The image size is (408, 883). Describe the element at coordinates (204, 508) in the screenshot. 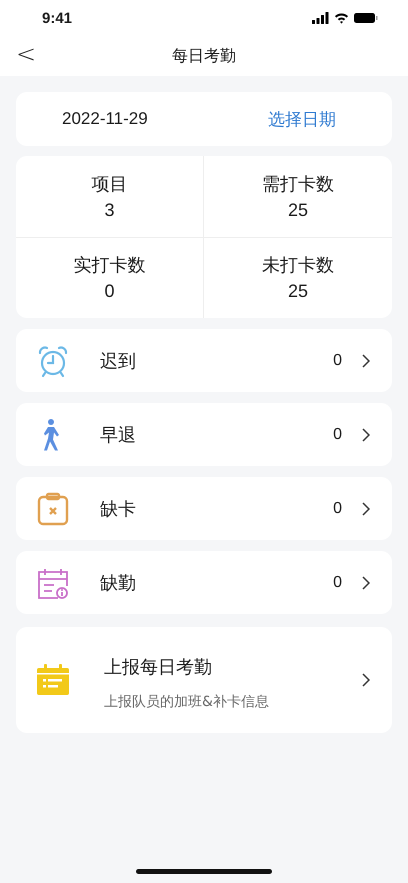

I see `list-item: 缺卡 0` at that location.